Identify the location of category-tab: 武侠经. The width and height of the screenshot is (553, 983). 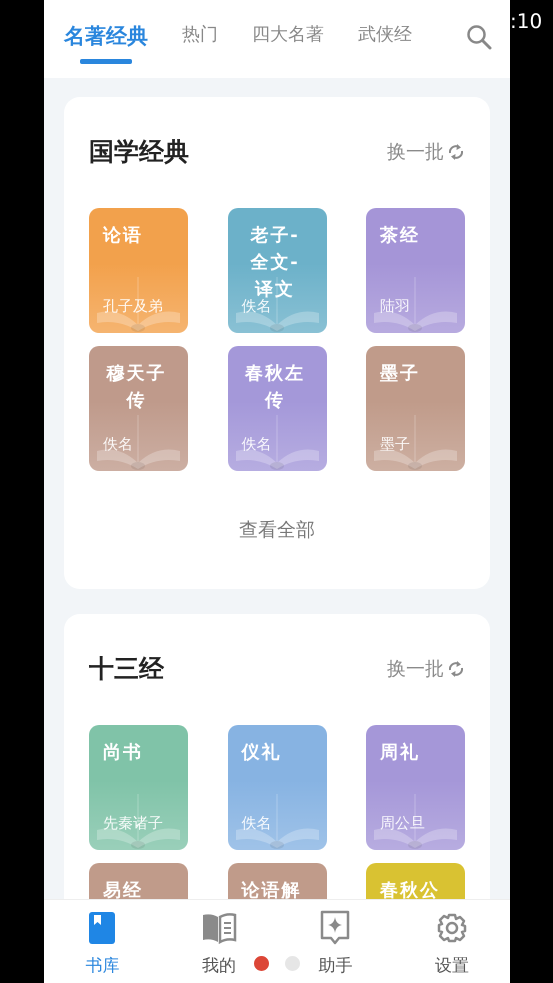
(385, 34).